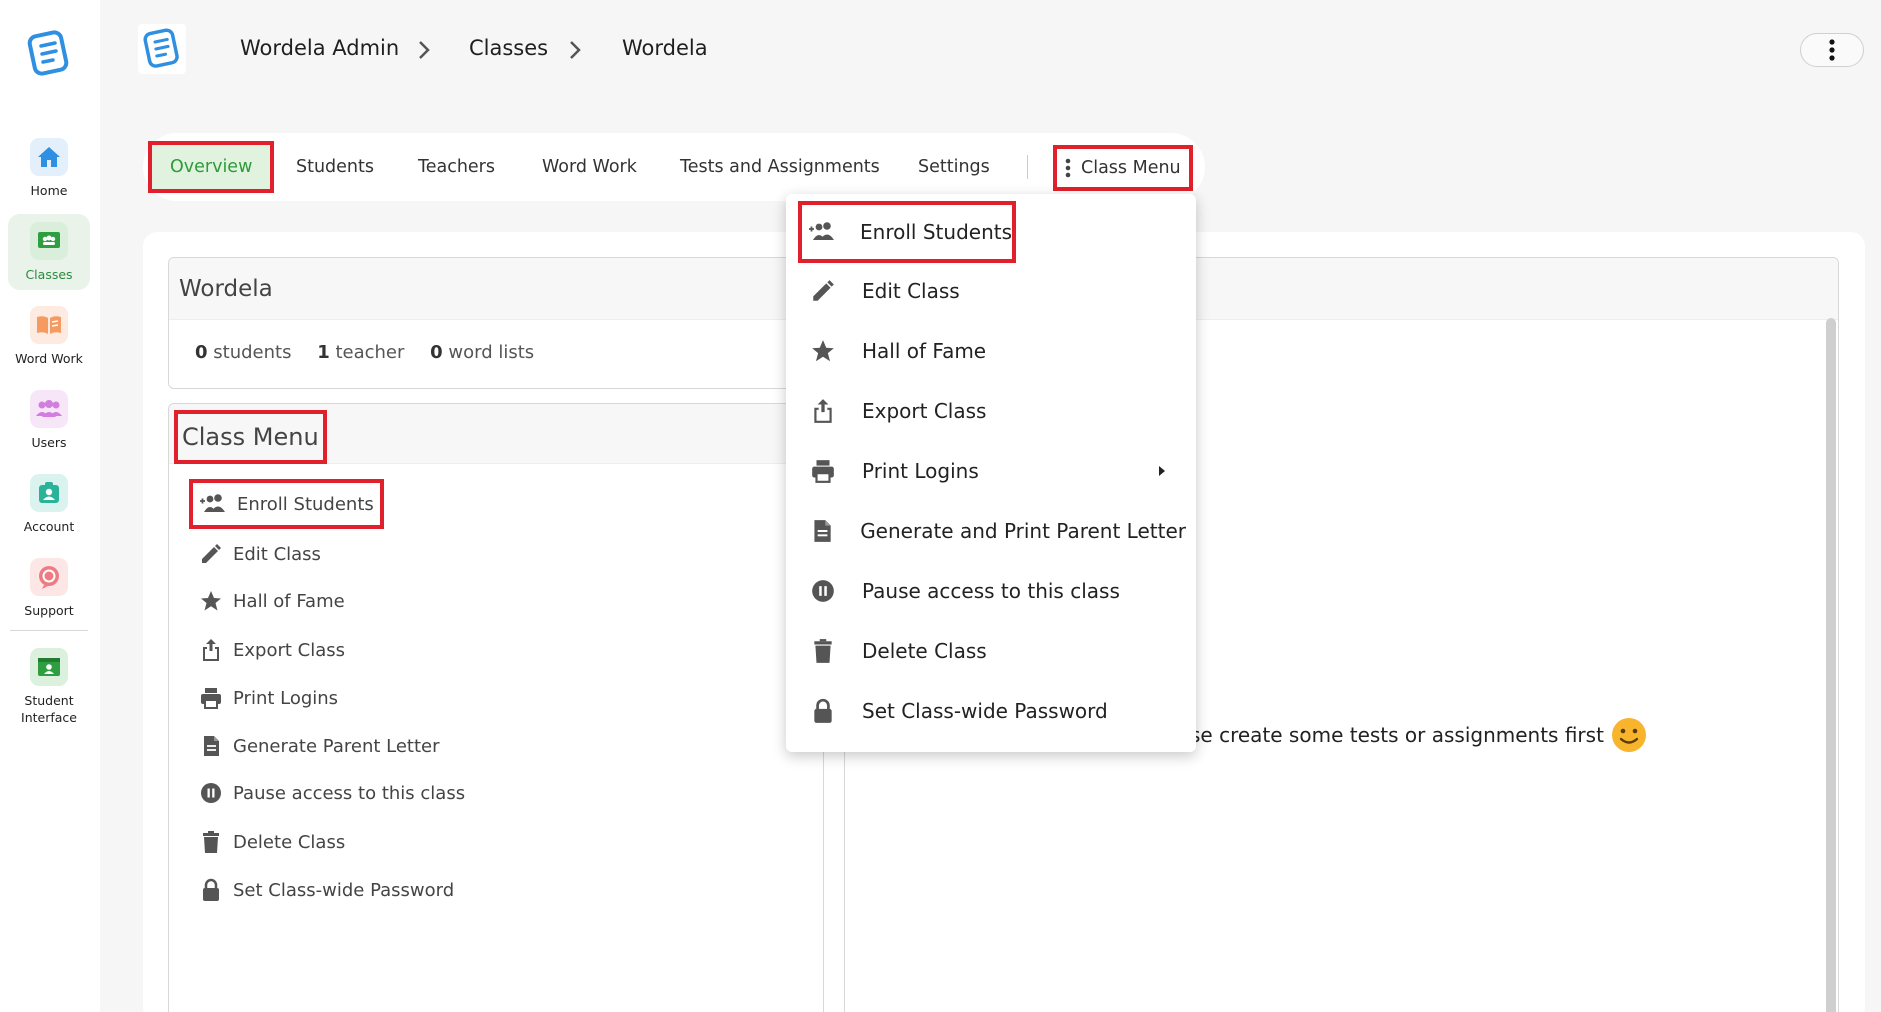 This screenshot has width=1881, height=1012. What do you see at coordinates (49, 717) in the screenshot?
I see `sidebar-item-label-line2: Interface` at bounding box center [49, 717].